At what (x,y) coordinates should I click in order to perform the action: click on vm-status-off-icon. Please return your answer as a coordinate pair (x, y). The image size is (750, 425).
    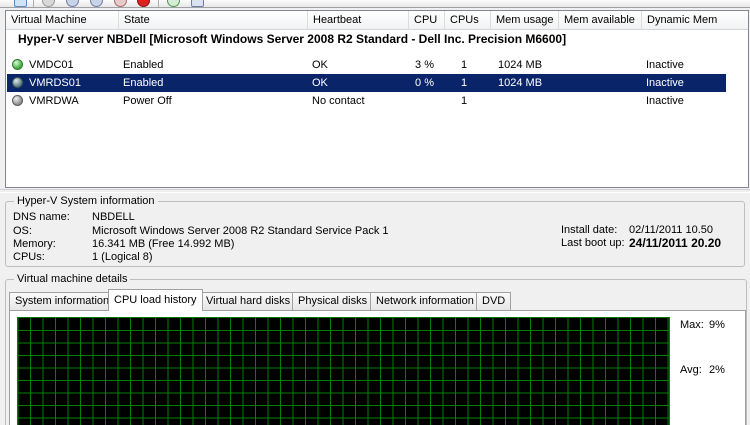
    Looking at the image, I should click on (17, 100).